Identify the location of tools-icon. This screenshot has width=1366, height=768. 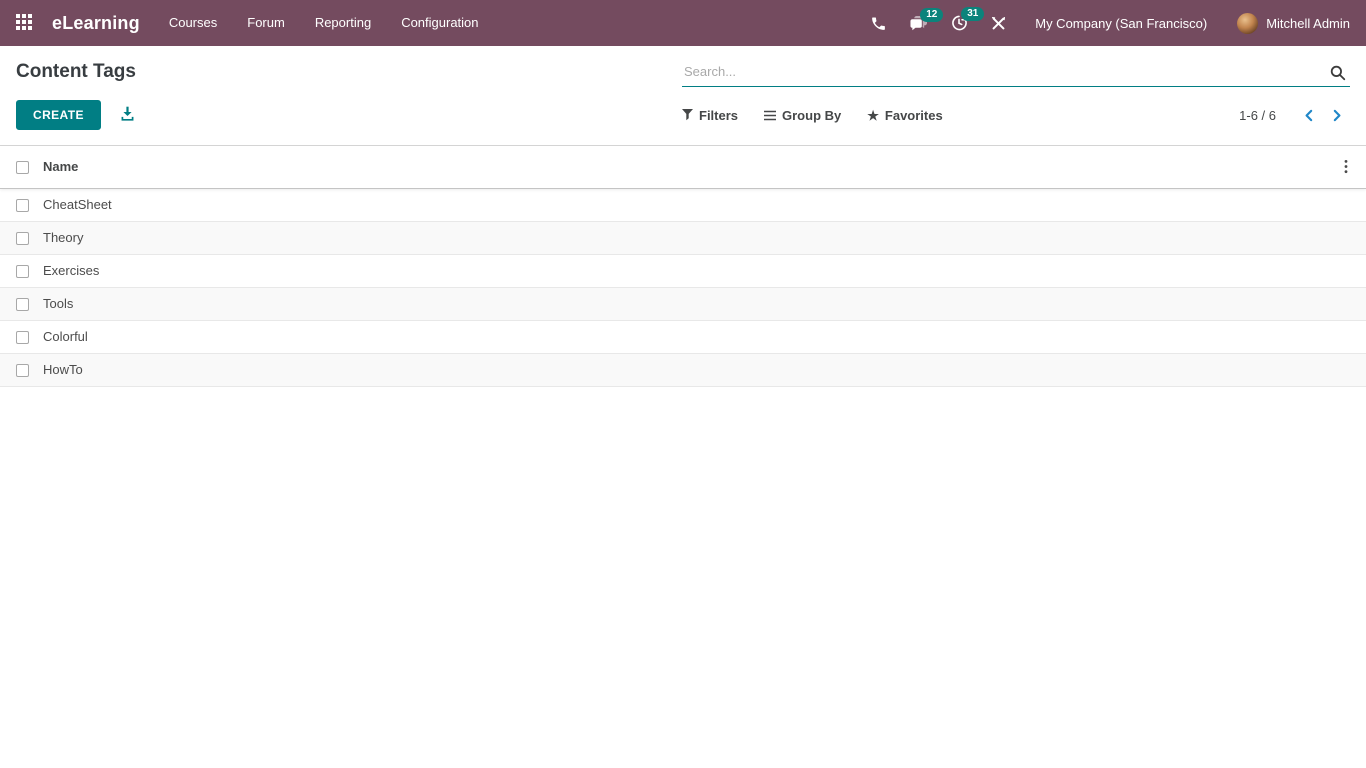
(998, 23).